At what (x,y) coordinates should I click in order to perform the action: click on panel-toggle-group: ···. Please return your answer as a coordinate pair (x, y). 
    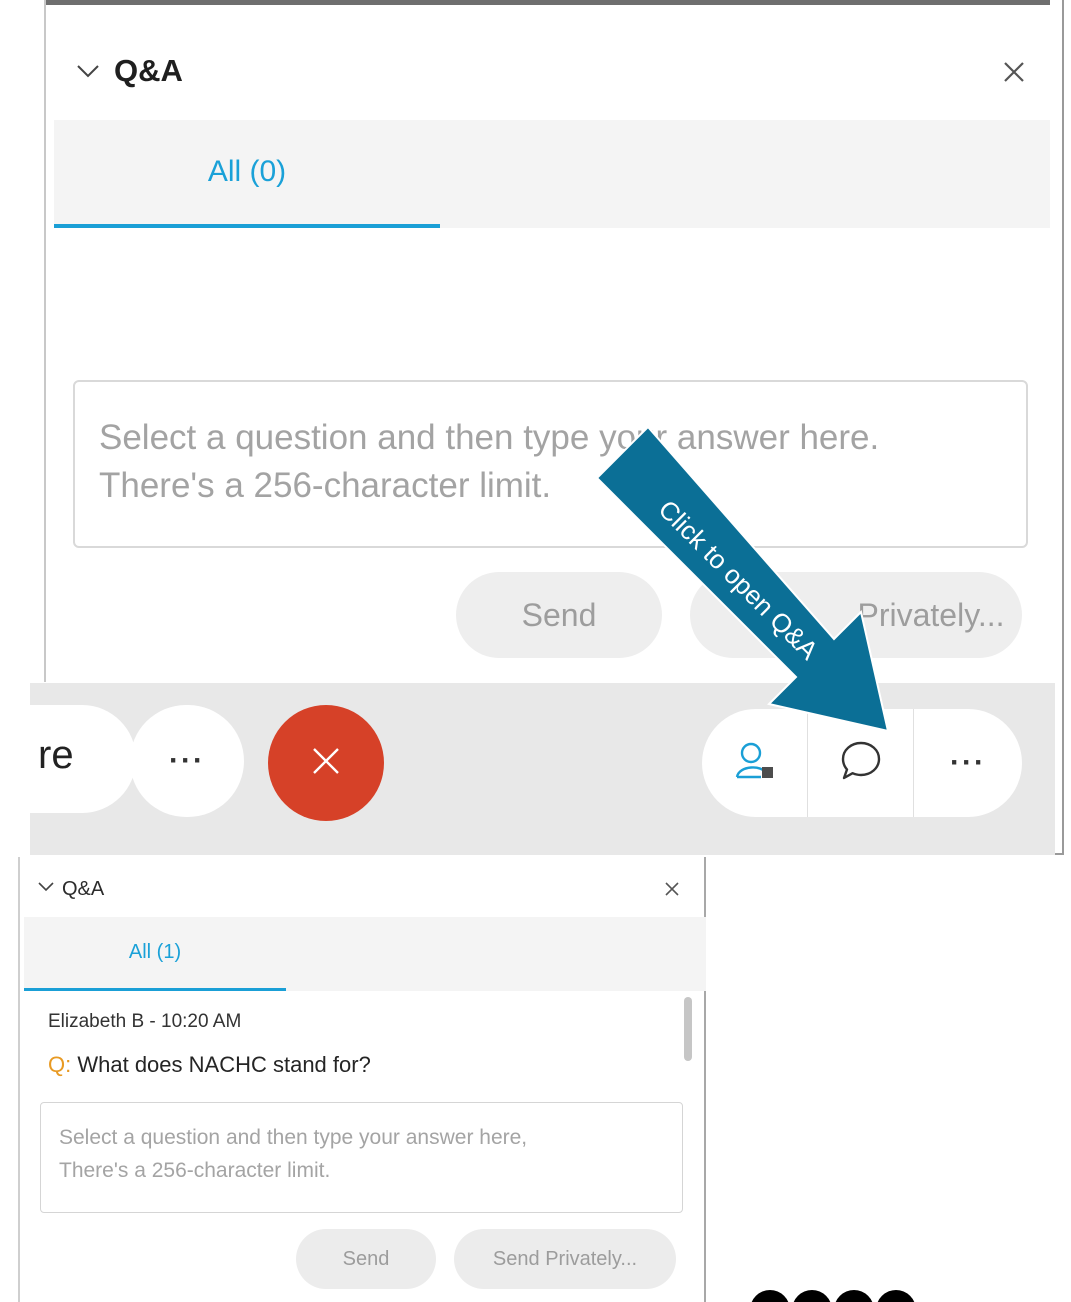
    Looking at the image, I should click on (862, 763).